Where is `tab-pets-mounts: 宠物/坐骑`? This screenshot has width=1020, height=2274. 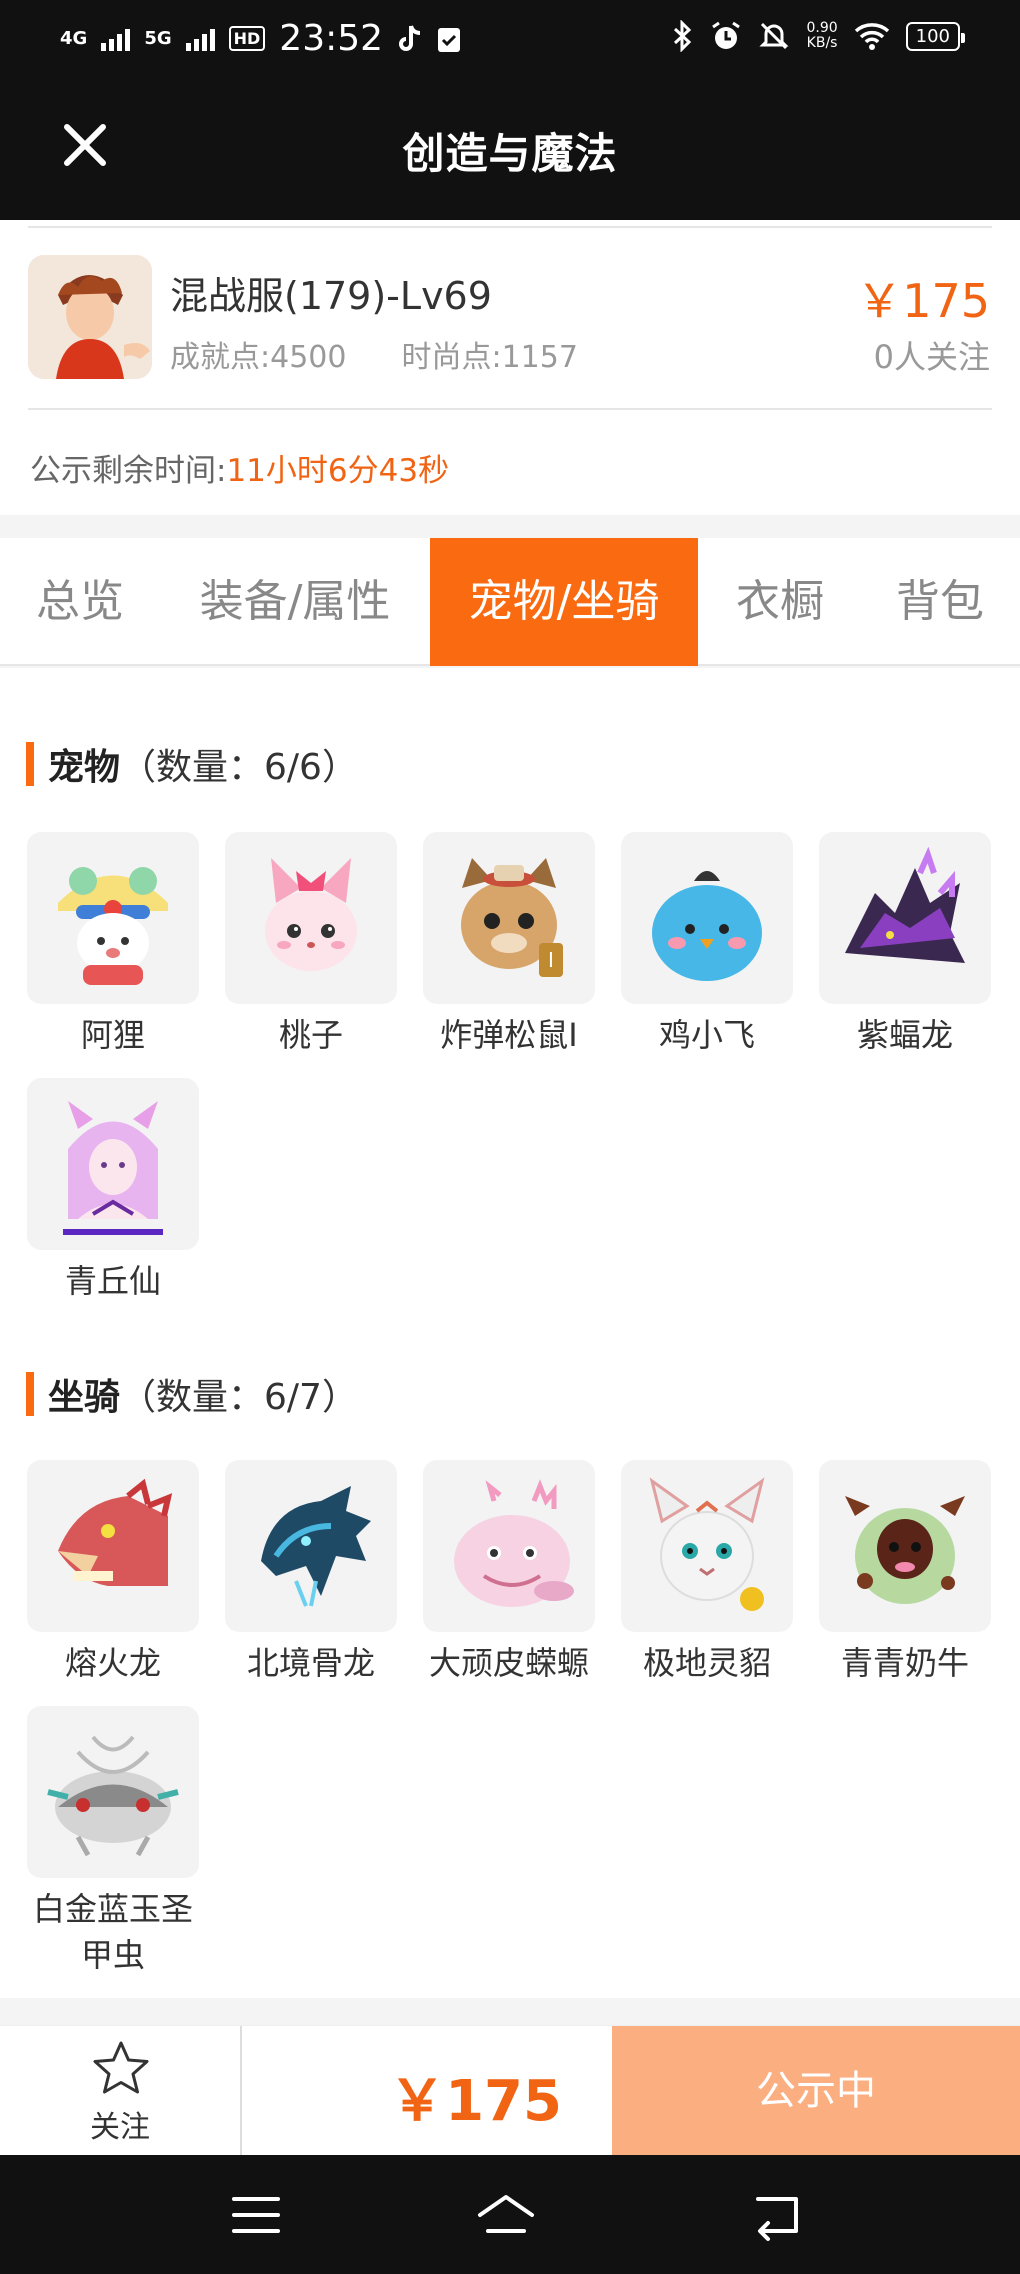
tab-pets-mounts: 宠物/坐骑 is located at coordinates (564, 602).